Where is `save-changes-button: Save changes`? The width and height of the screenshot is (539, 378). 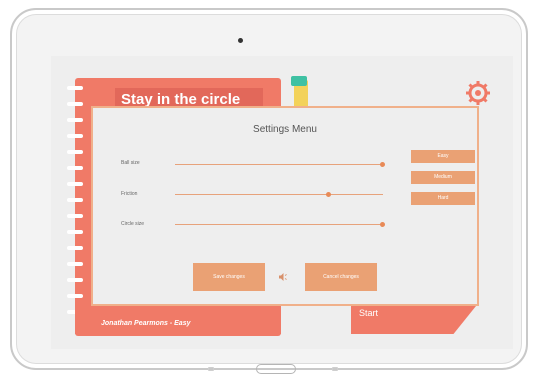
save-changes-button: Save changes is located at coordinates (229, 277).